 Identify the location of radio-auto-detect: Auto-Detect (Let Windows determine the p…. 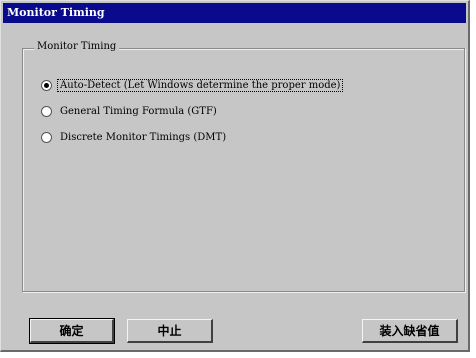
(192, 85).